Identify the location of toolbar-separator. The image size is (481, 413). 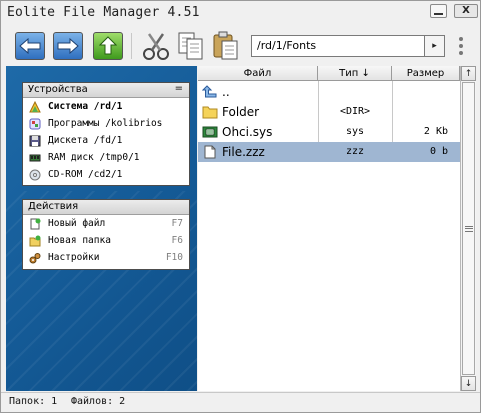
(131, 46).